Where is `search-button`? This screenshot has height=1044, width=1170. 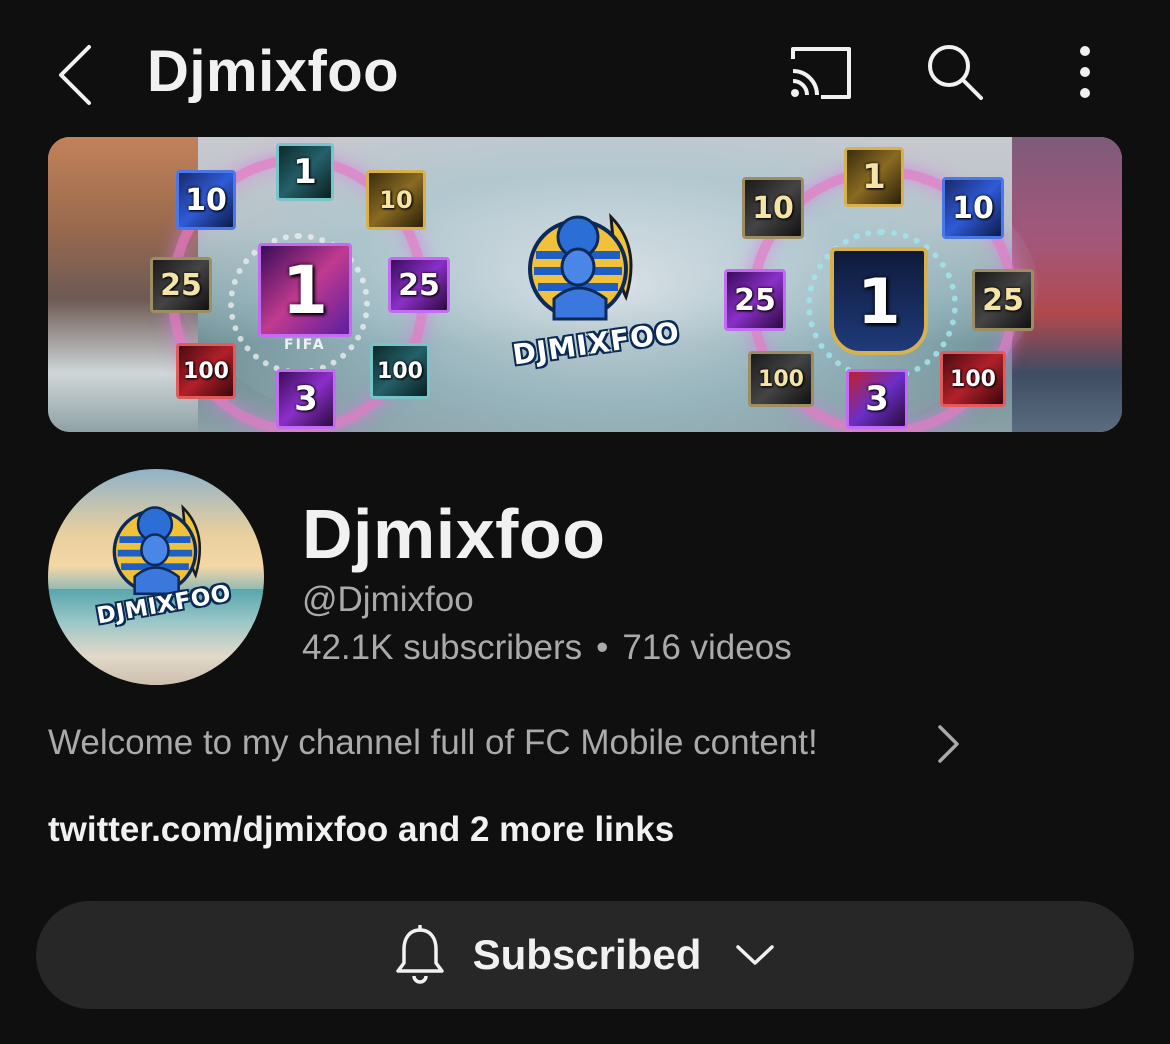
search-button is located at coordinates (955, 72).